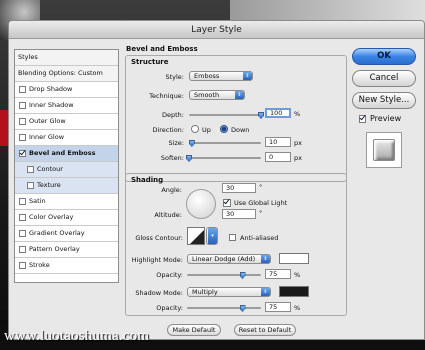 This screenshot has height=350, width=425. Describe the element at coordinates (66, 58) in the screenshot. I see `styles-header: Styles` at that location.